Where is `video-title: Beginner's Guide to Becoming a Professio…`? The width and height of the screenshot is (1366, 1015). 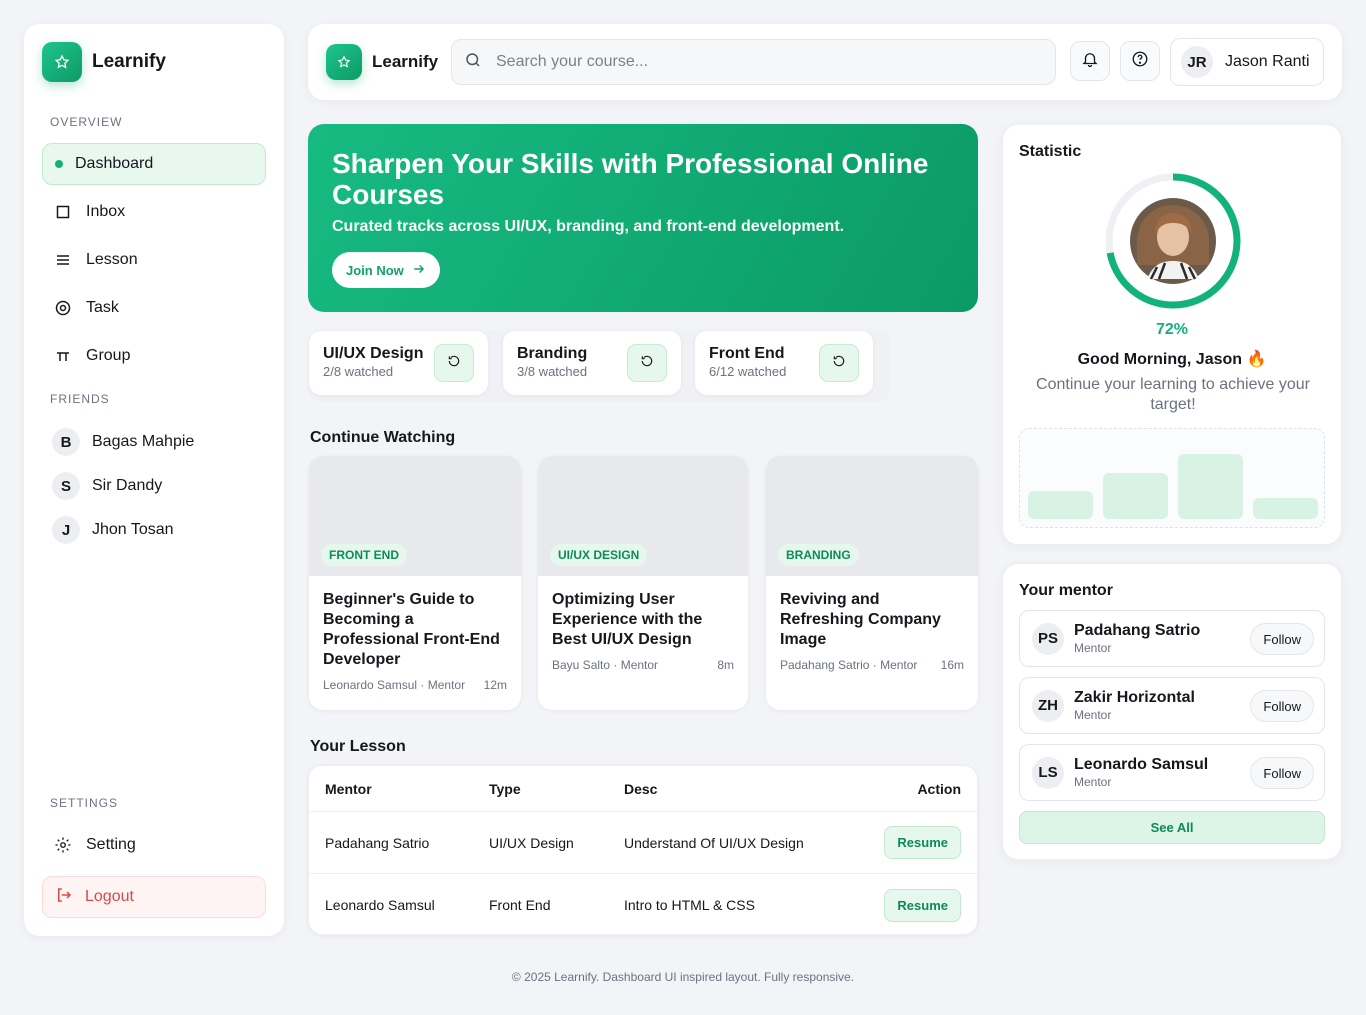
video-title: Beginner's Guide to Becoming a Professio… is located at coordinates (411, 629).